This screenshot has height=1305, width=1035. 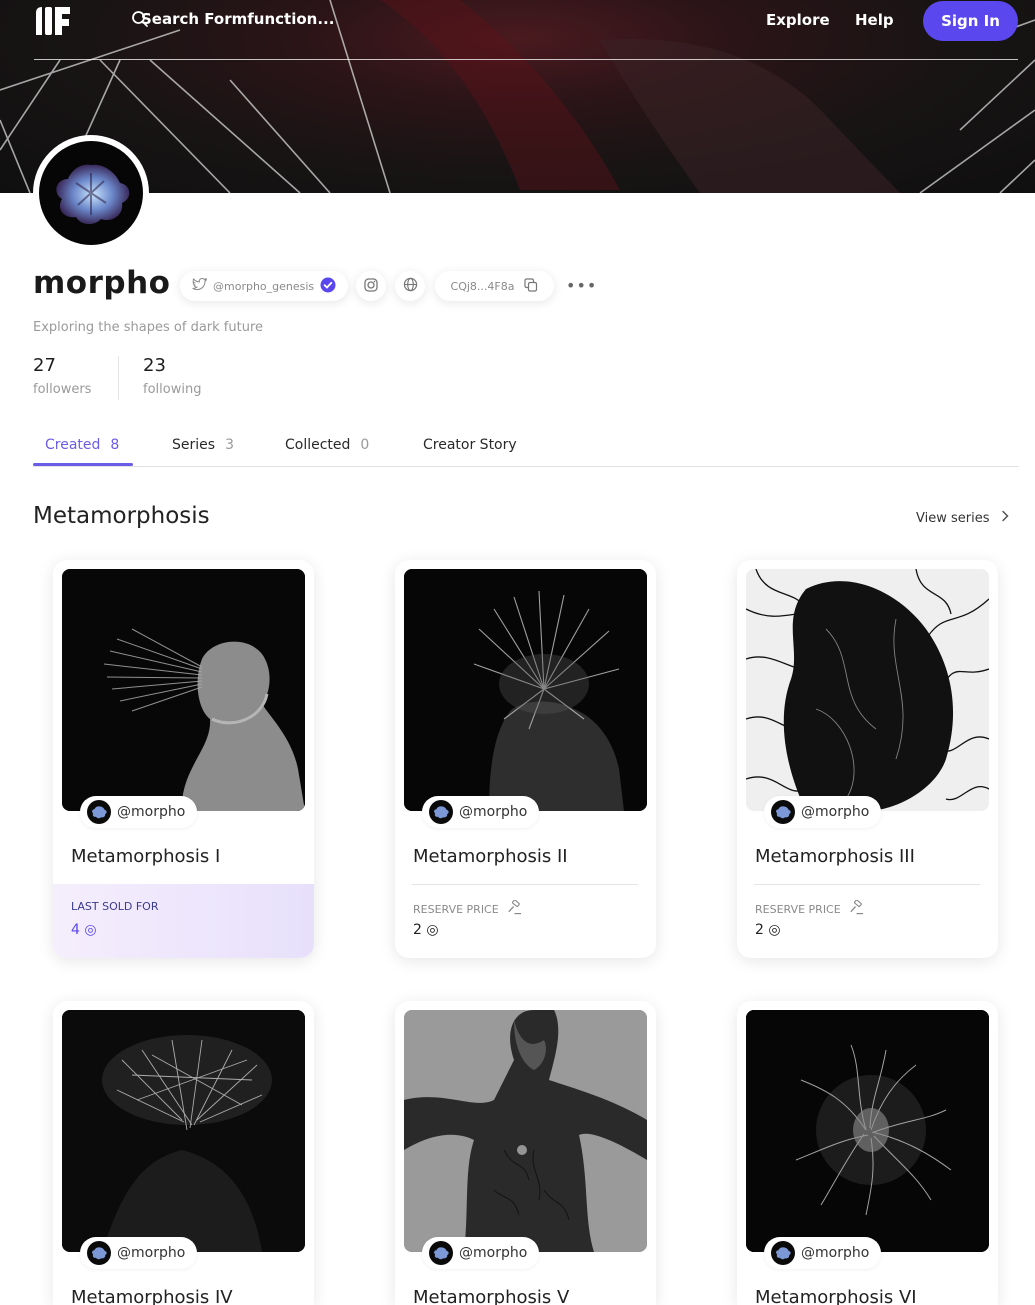 I want to click on stat-divider, so click(x=118, y=378).